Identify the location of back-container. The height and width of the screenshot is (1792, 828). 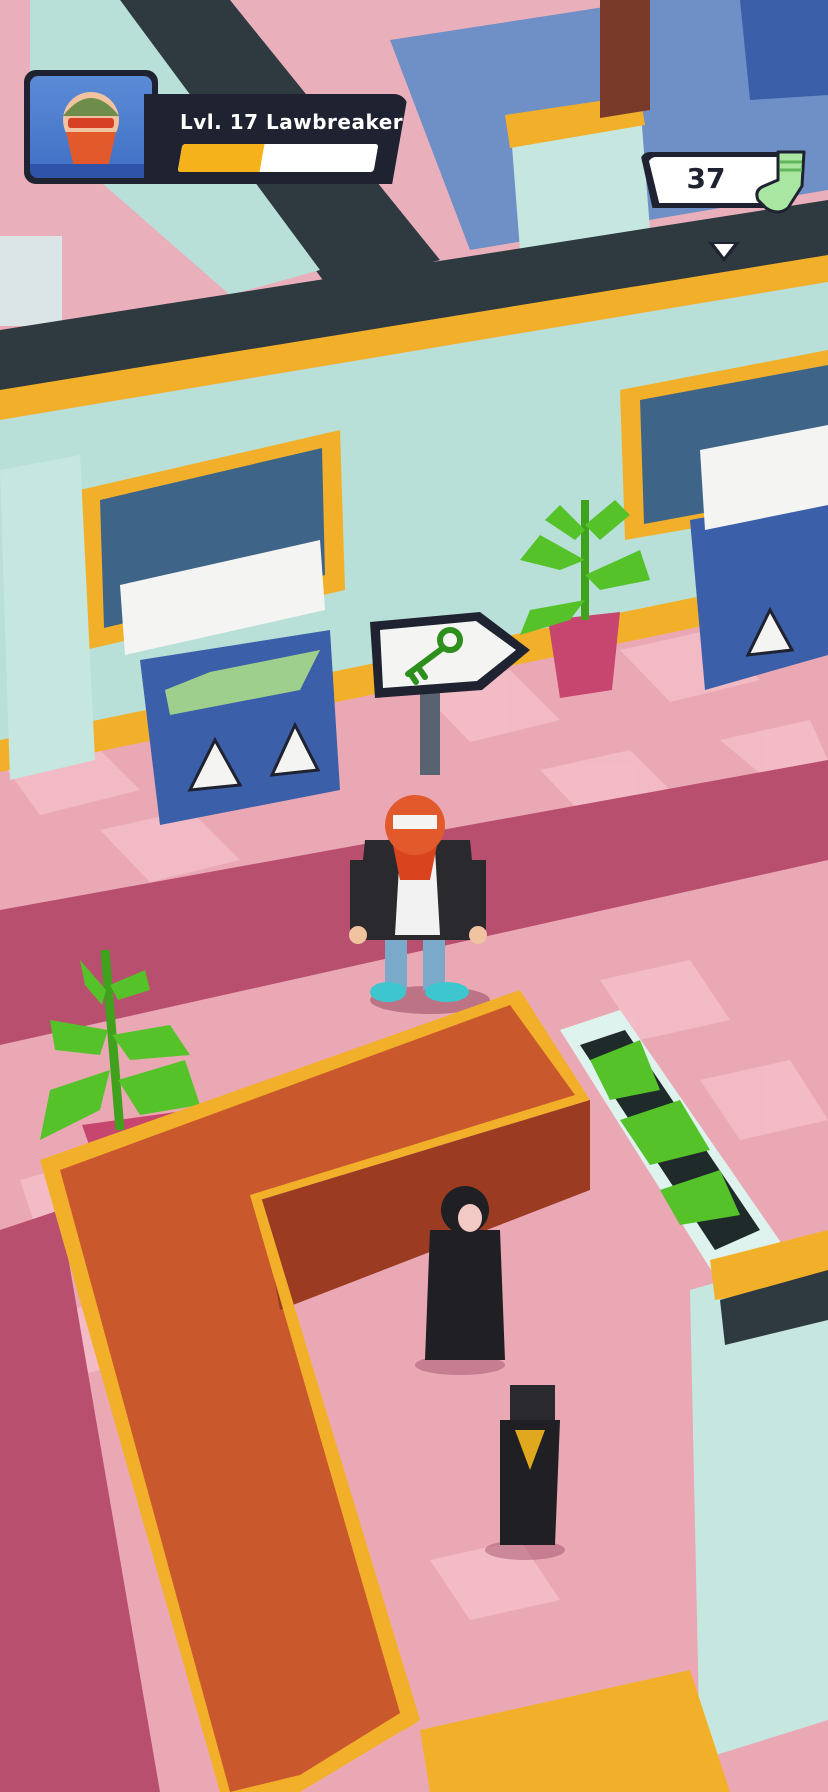
(784, 50).